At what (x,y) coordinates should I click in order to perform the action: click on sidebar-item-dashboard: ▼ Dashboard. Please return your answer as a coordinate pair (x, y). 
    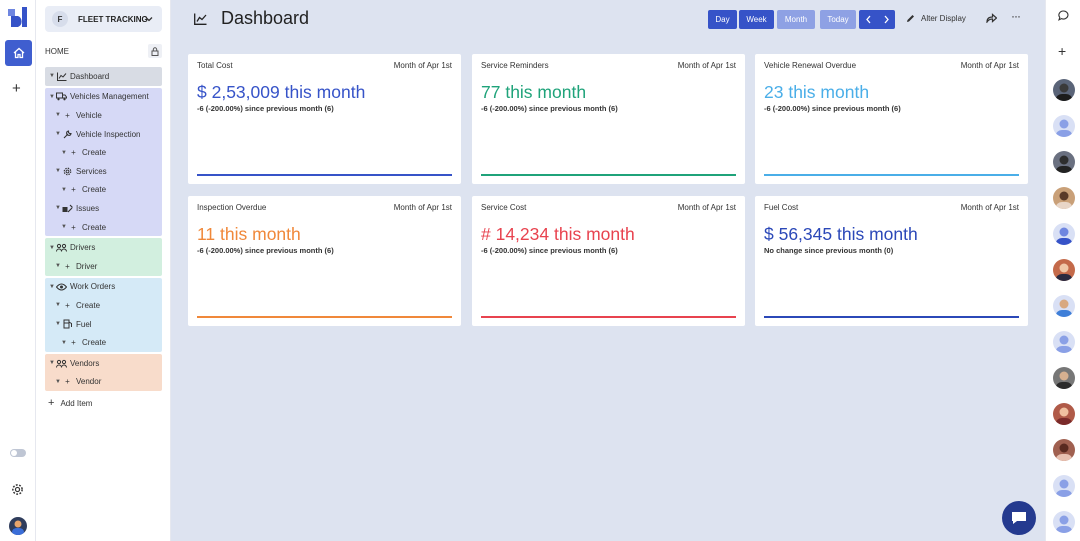
    Looking at the image, I should click on (103, 76).